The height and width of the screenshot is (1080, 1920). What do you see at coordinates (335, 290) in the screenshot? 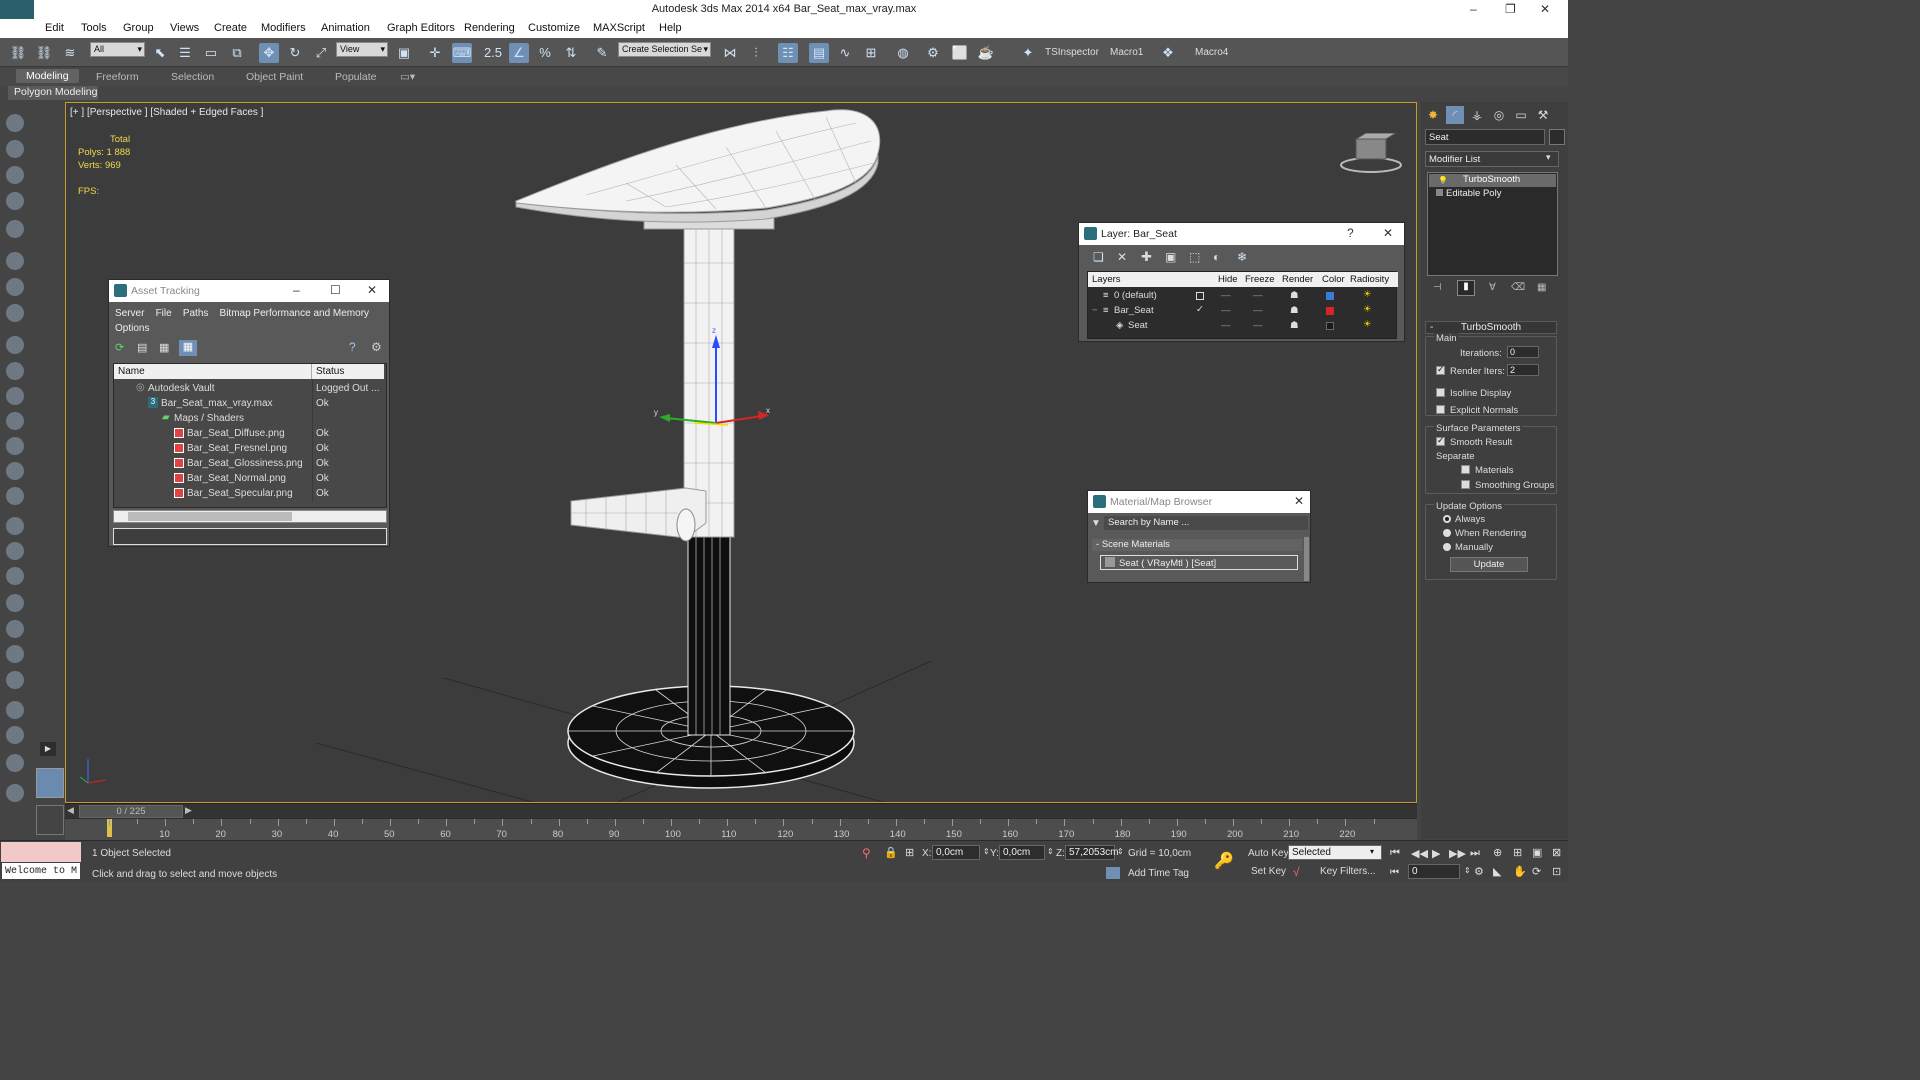
I see `asset-maximize-button: ☐` at bounding box center [335, 290].